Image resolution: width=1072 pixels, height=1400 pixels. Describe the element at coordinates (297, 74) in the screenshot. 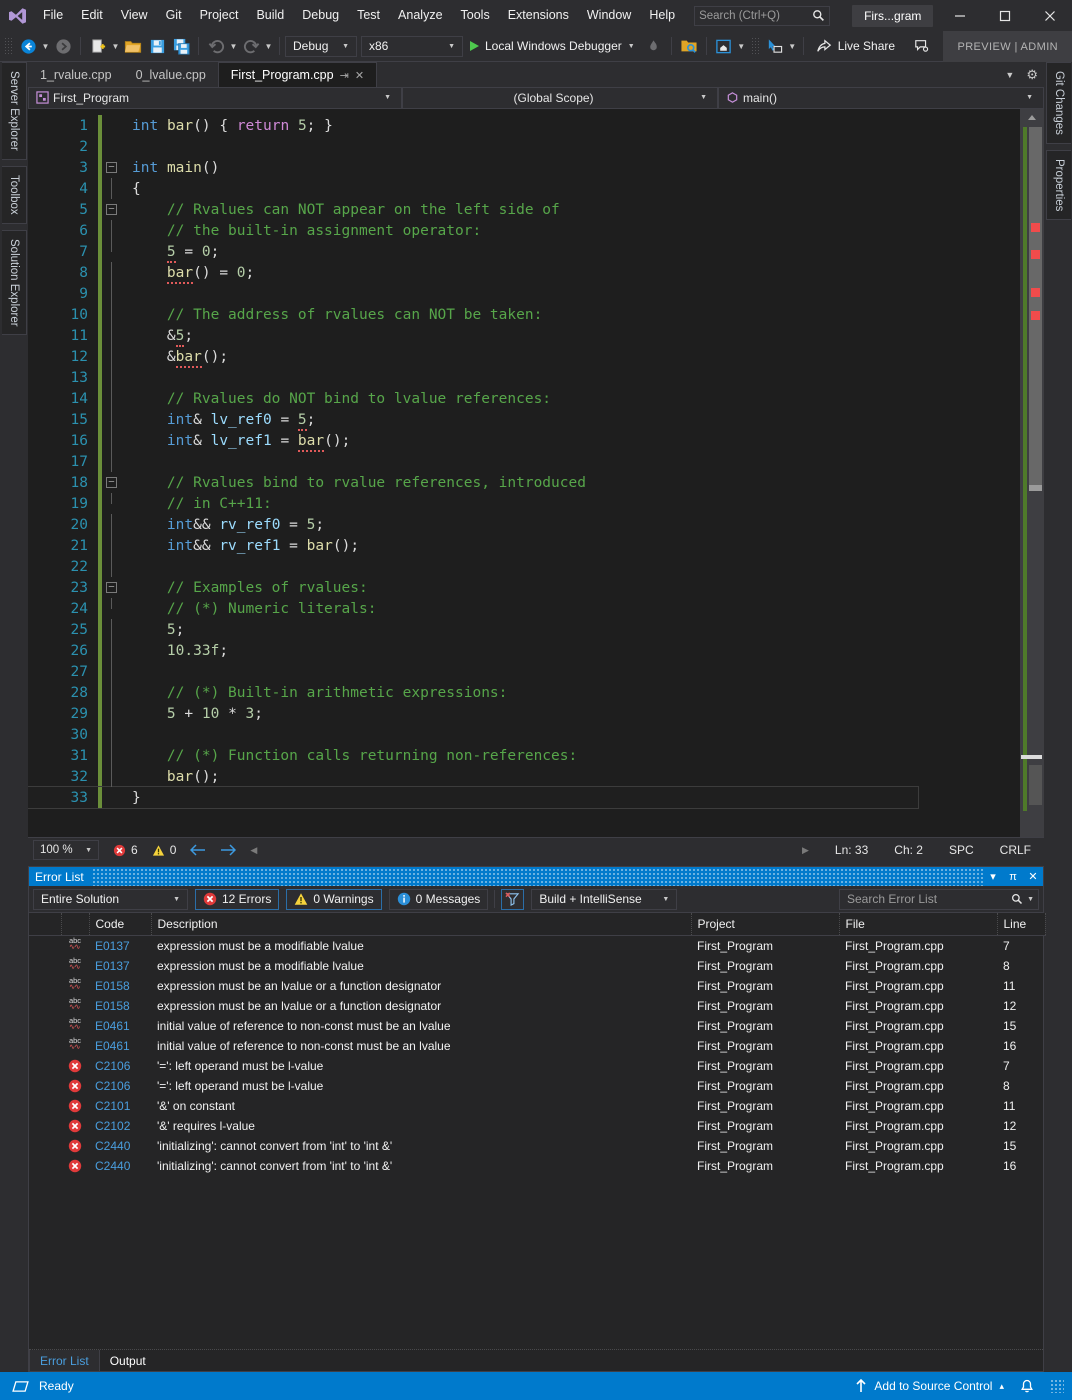

I see `document-tab-first-program: First_Program.cpp ⇥ ✕` at that location.